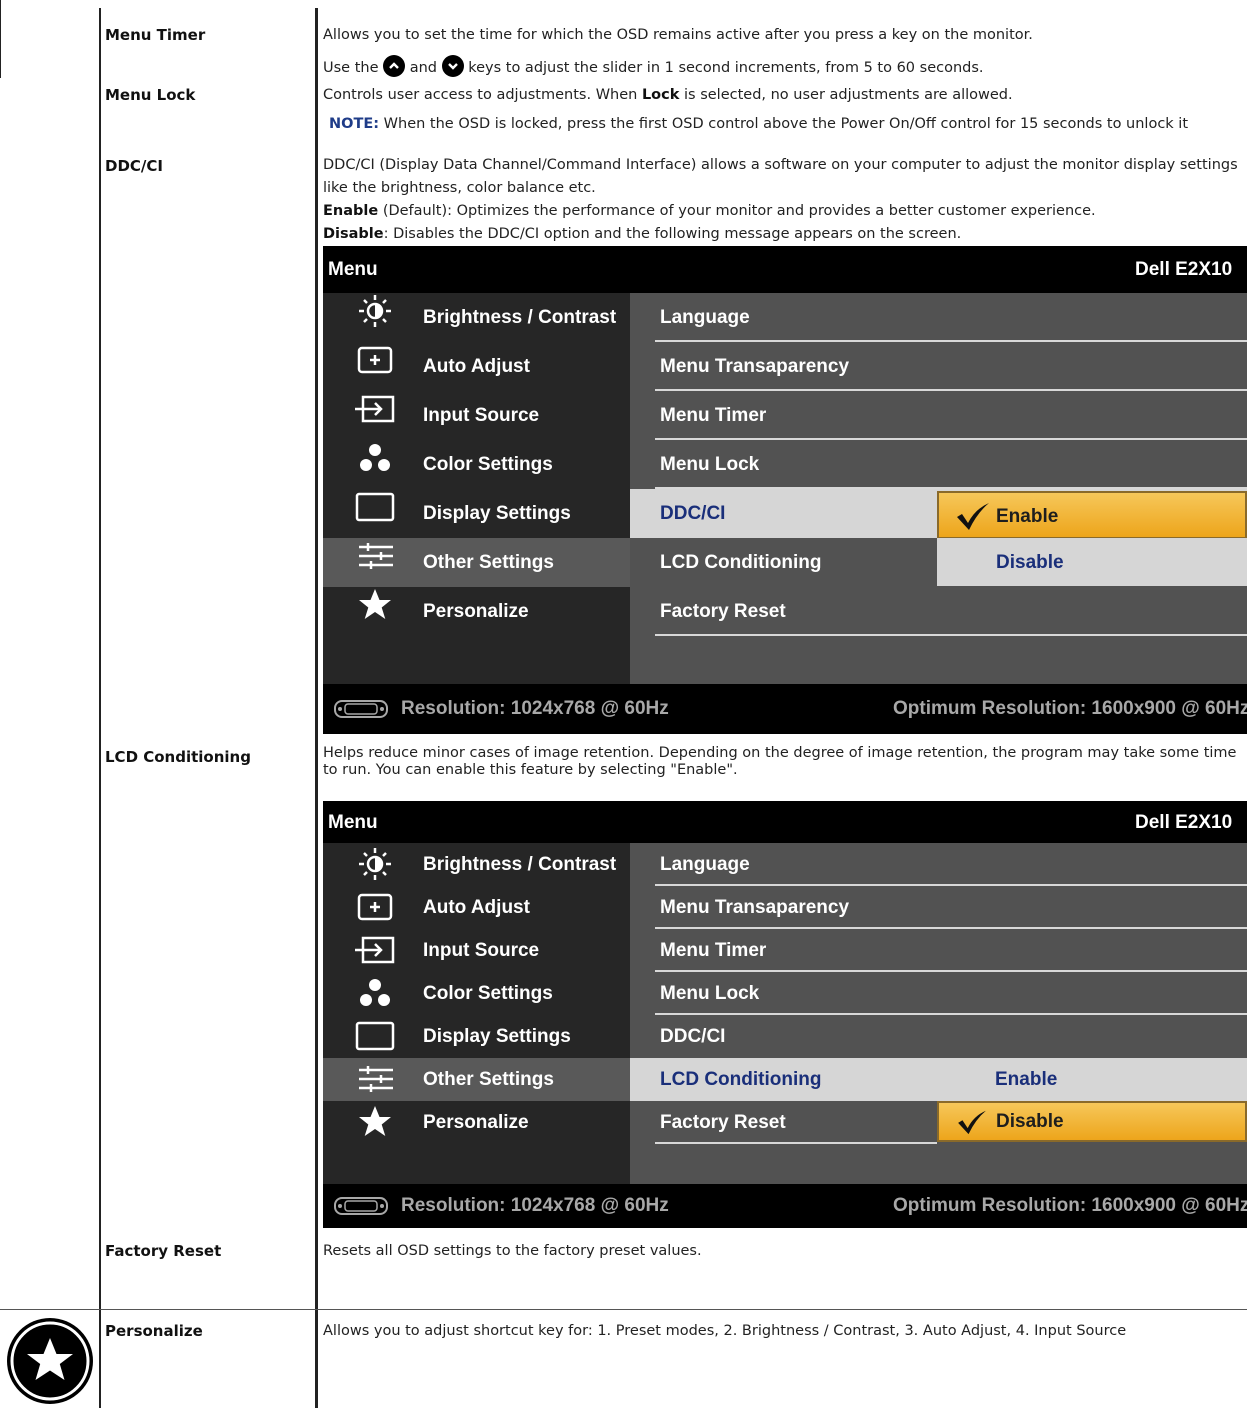 The width and height of the screenshot is (1247, 1408). I want to click on checkmark-icon, so click(972, 1122).